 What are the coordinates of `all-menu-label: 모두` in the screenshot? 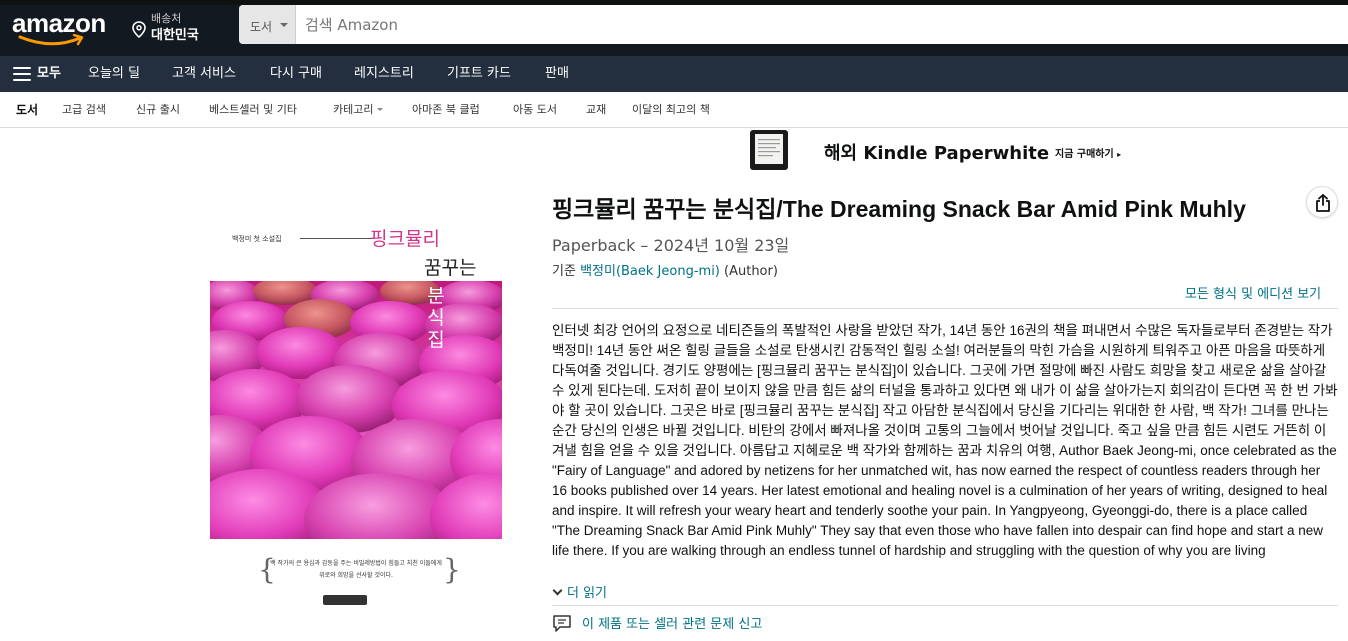 It's located at (49, 73).